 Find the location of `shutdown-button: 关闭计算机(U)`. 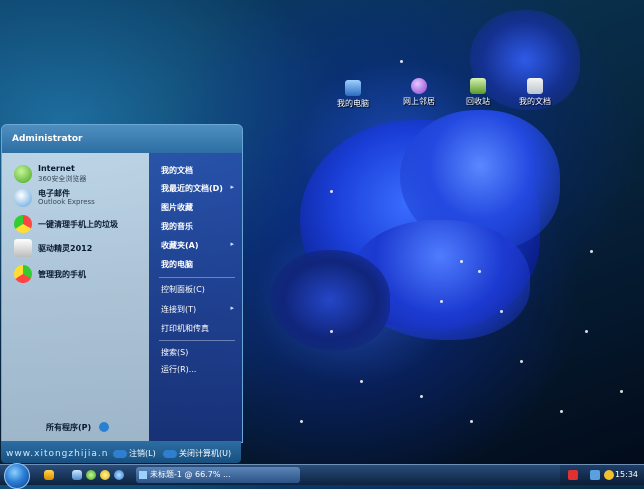

shutdown-button: 关闭计算机(U) is located at coordinates (197, 453).